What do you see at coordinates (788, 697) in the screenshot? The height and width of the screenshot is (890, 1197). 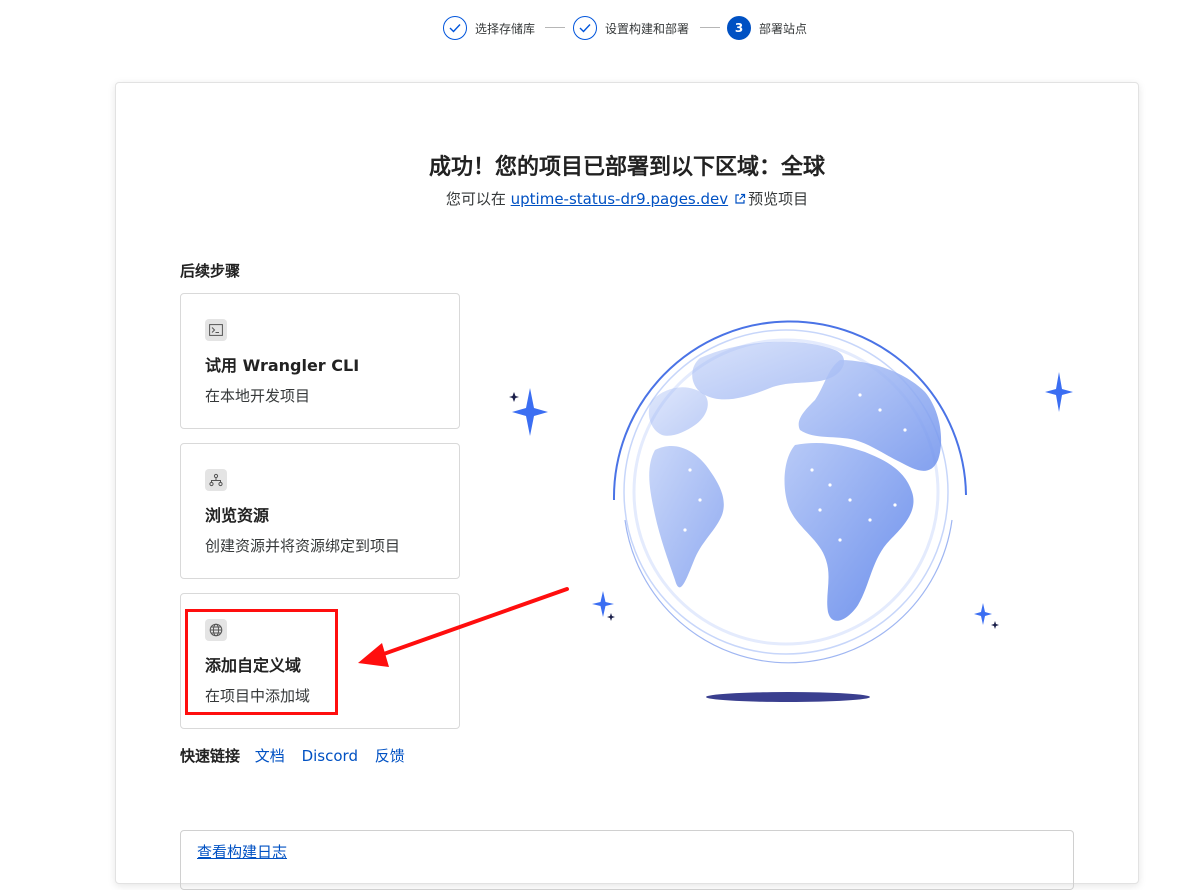 I see `globe-shadow` at bounding box center [788, 697].